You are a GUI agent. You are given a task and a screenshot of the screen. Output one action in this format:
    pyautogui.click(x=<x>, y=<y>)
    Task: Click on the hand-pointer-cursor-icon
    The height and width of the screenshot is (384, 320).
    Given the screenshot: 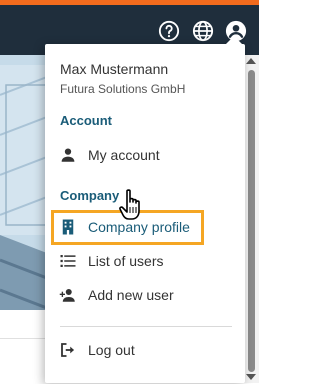 What is the action you would take?
    pyautogui.click(x=132, y=205)
    